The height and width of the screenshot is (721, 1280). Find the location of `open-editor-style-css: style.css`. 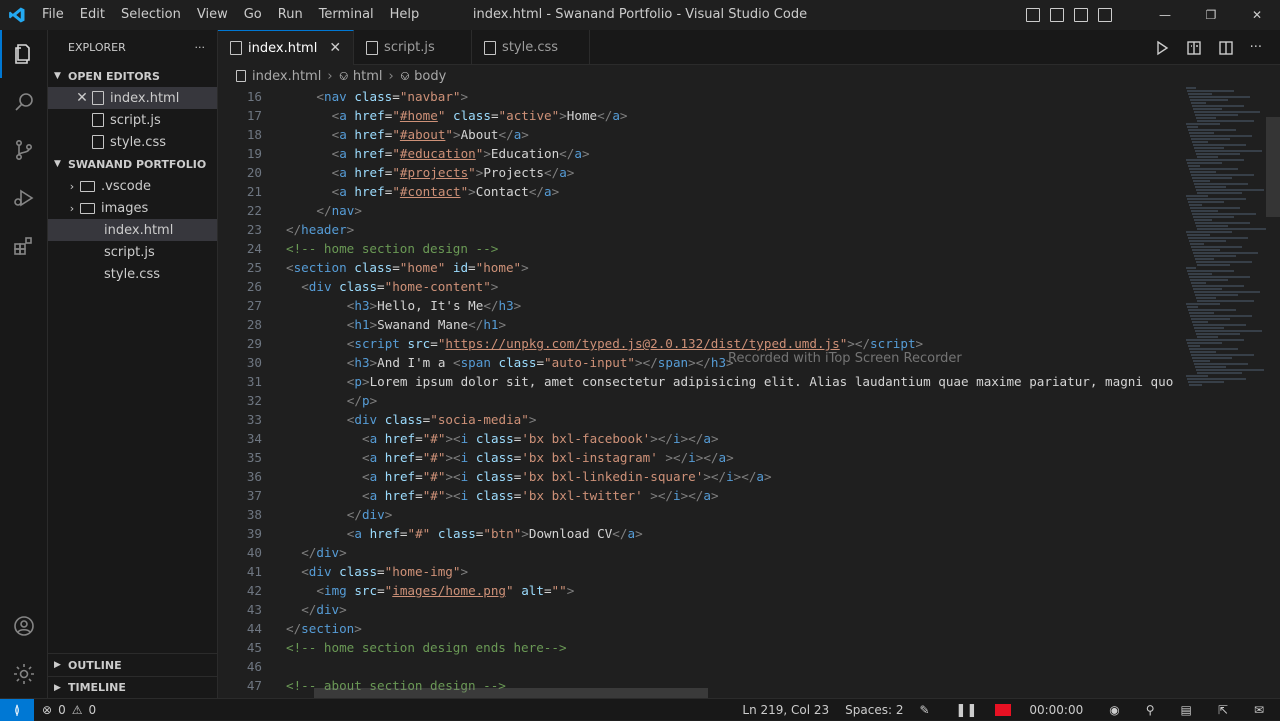

open-editor-style-css: style.css is located at coordinates (132, 142).